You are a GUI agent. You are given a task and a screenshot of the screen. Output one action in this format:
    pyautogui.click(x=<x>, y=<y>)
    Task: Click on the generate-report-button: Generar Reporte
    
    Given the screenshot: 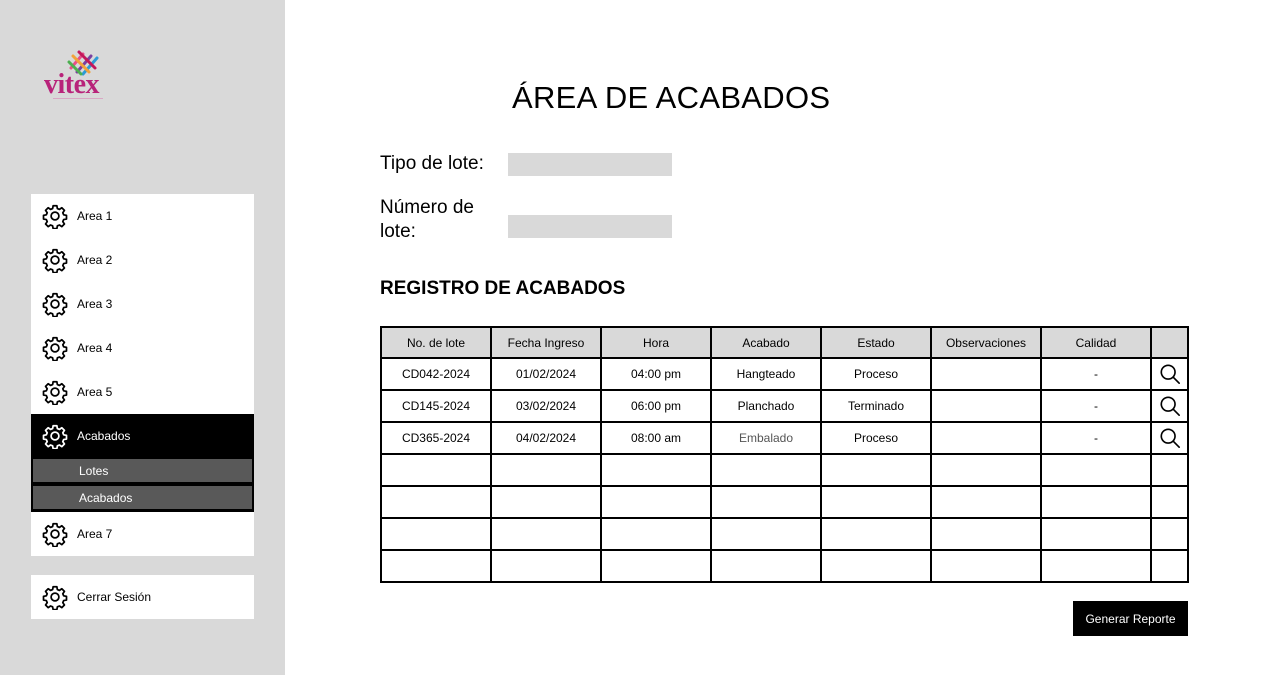 What is the action you would take?
    pyautogui.click(x=1130, y=618)
    